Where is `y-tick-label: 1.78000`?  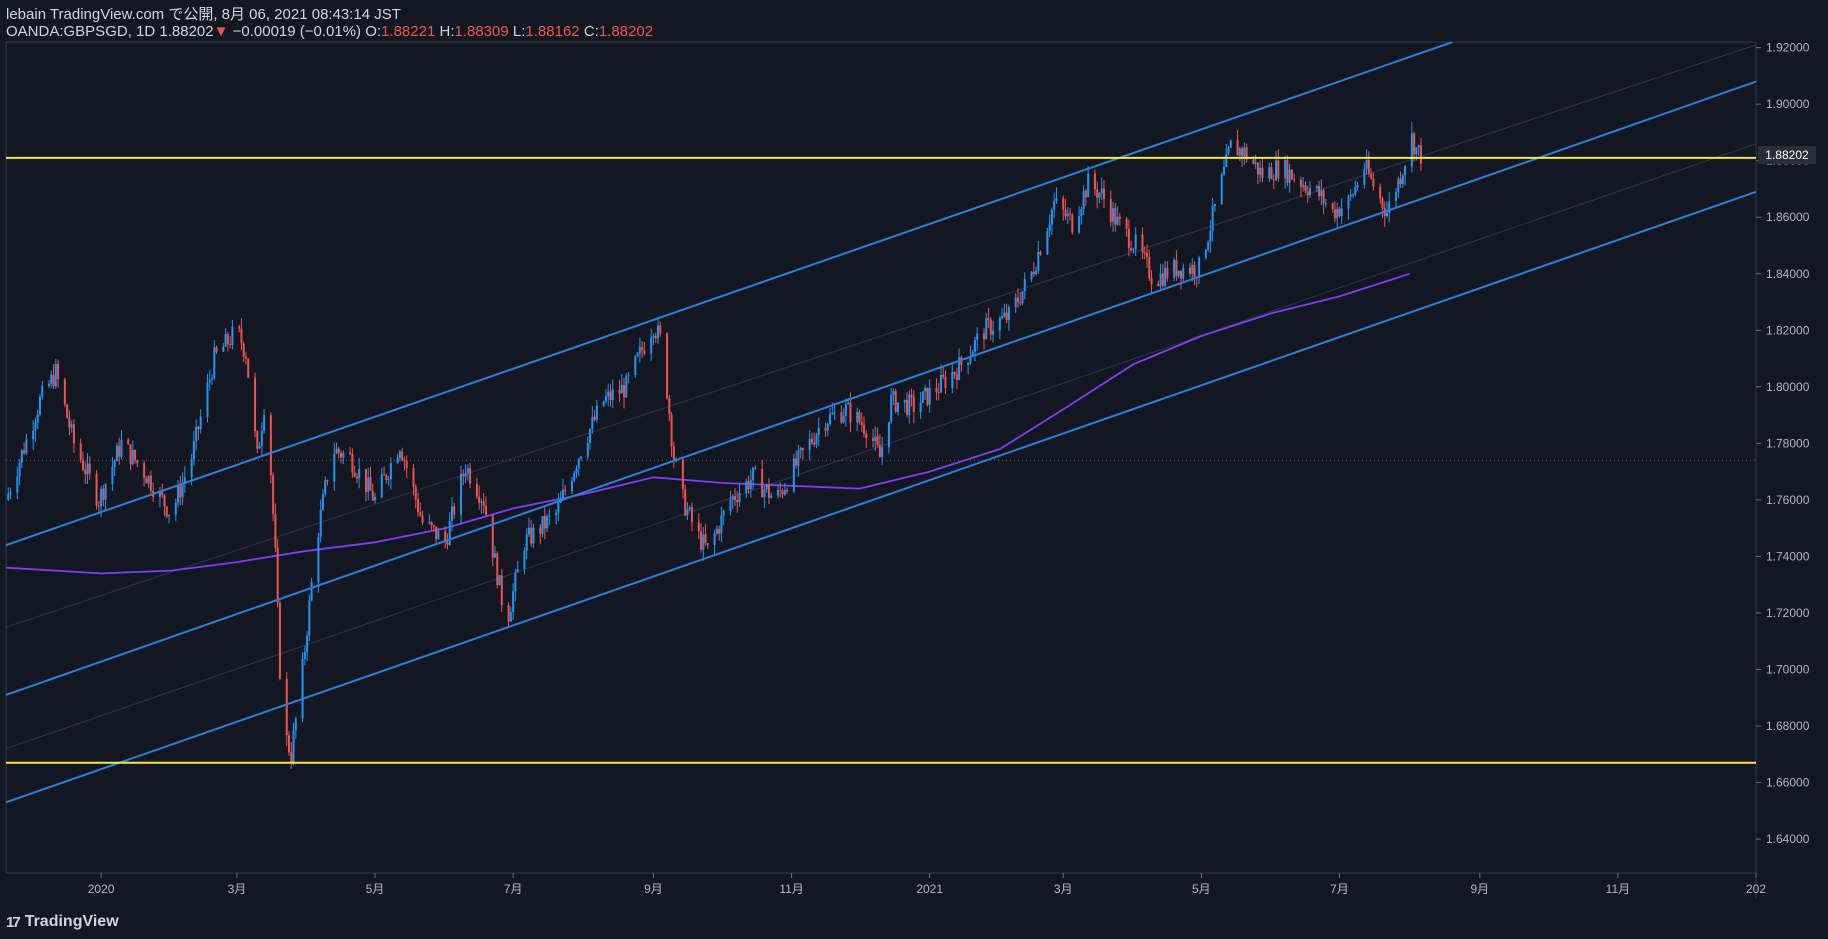
y-tick-label: 1.78000 is located at coordinates (1788, 443).